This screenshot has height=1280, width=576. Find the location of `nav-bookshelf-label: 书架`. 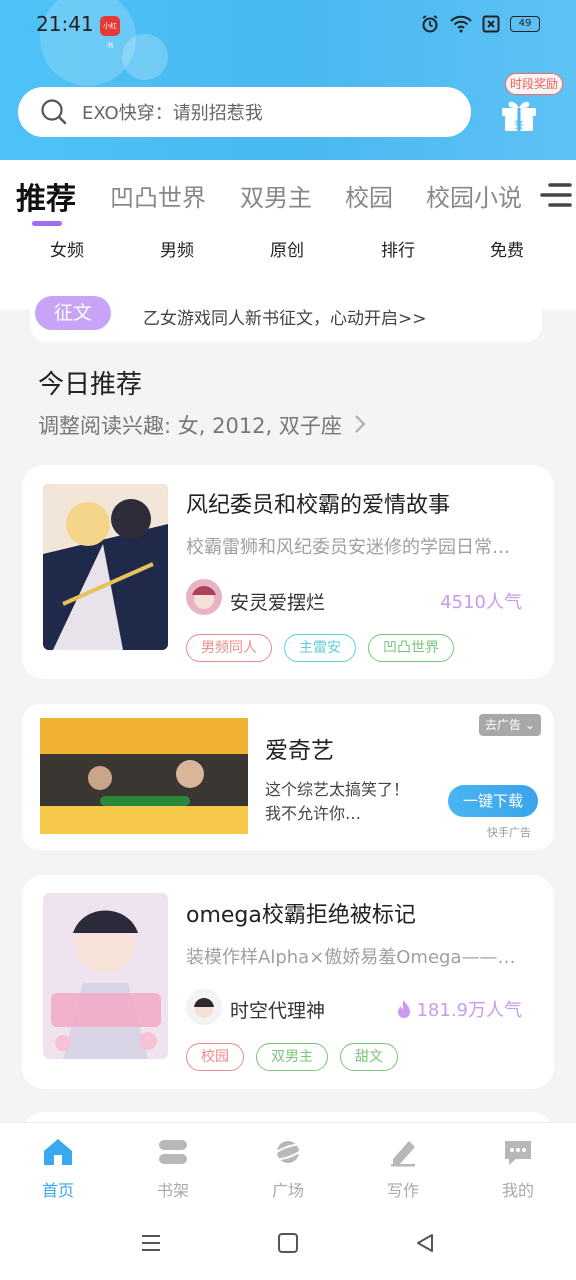

nav-bookshelf-label: 书架 is located at coordinates (172, 1190).